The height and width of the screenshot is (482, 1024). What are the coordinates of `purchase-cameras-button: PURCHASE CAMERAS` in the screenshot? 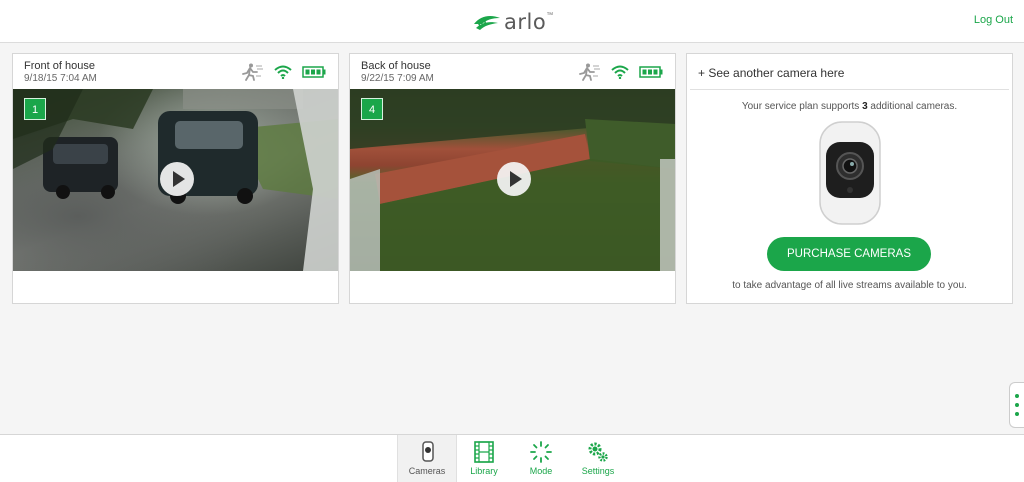 It's located at (849, 254).